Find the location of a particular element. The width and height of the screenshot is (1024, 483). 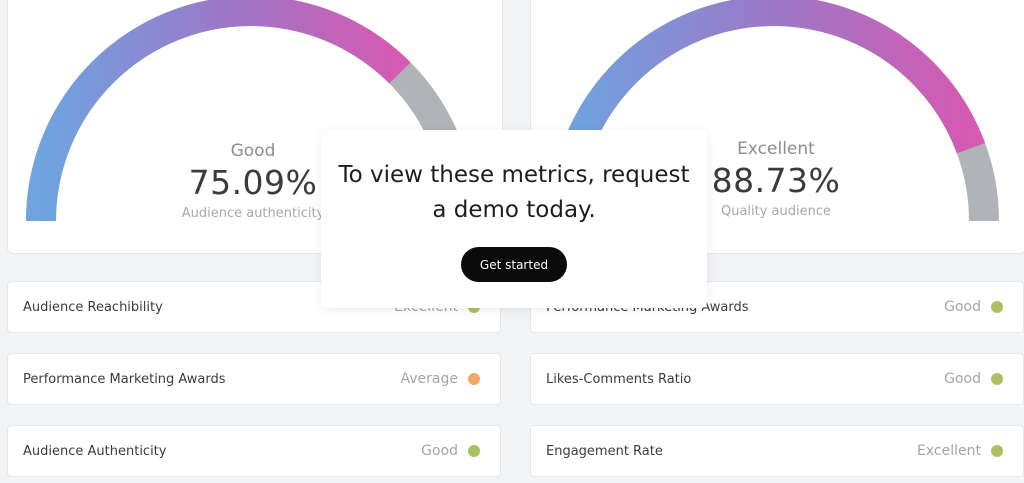

metric-label: Audience Reachibility is located at coordinates (93, 307).